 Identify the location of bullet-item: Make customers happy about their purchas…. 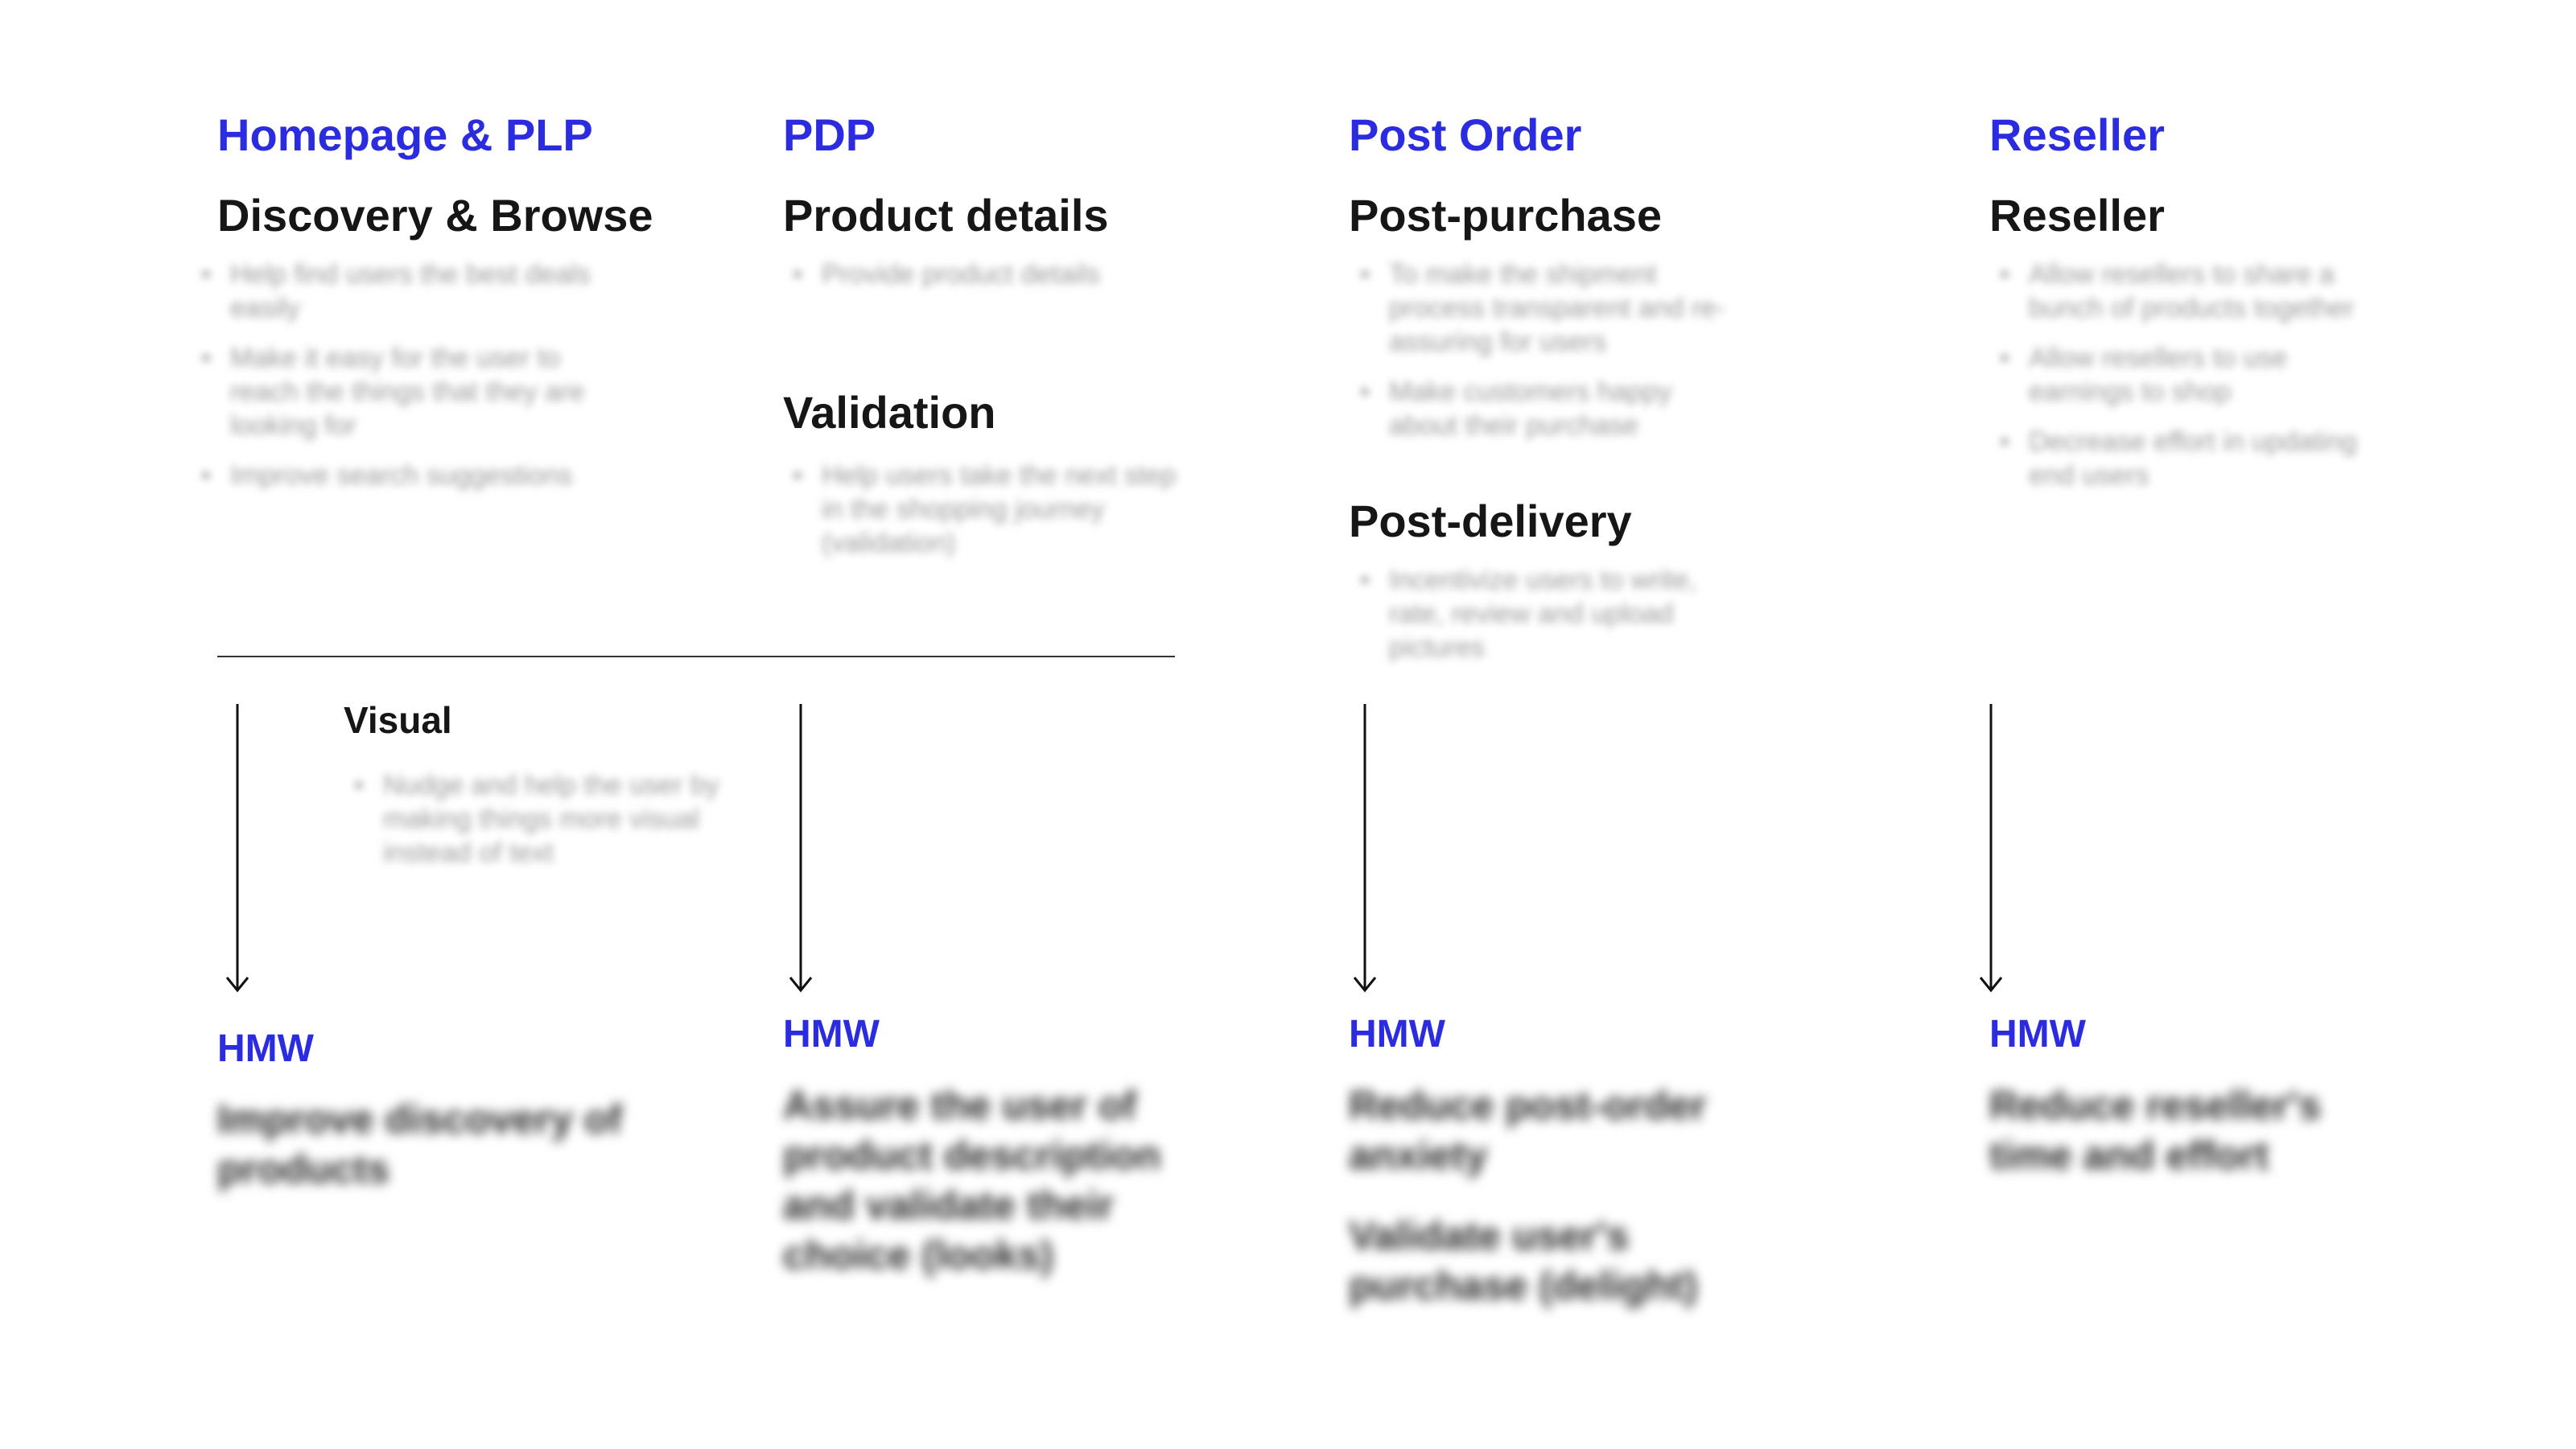
(1549, 409).